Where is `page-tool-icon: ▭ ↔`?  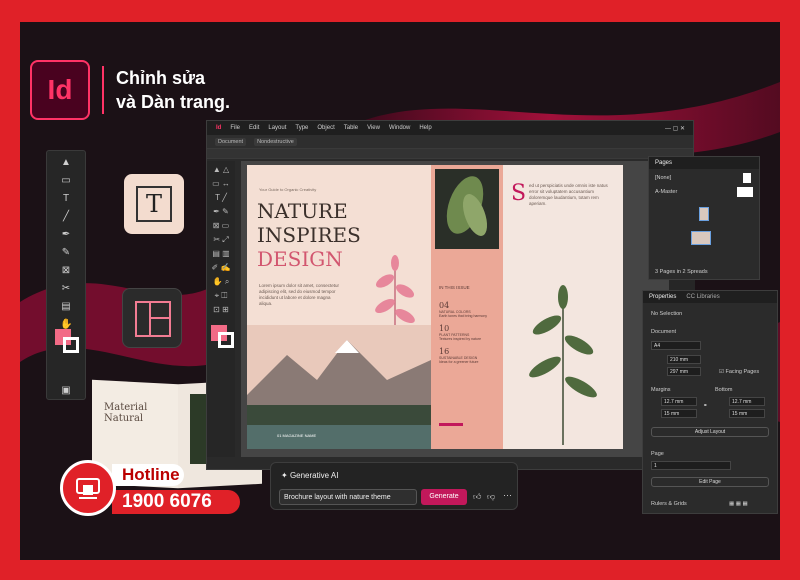 page-tool-icon: ▭ ↔ is located at coordinates (221, 184).